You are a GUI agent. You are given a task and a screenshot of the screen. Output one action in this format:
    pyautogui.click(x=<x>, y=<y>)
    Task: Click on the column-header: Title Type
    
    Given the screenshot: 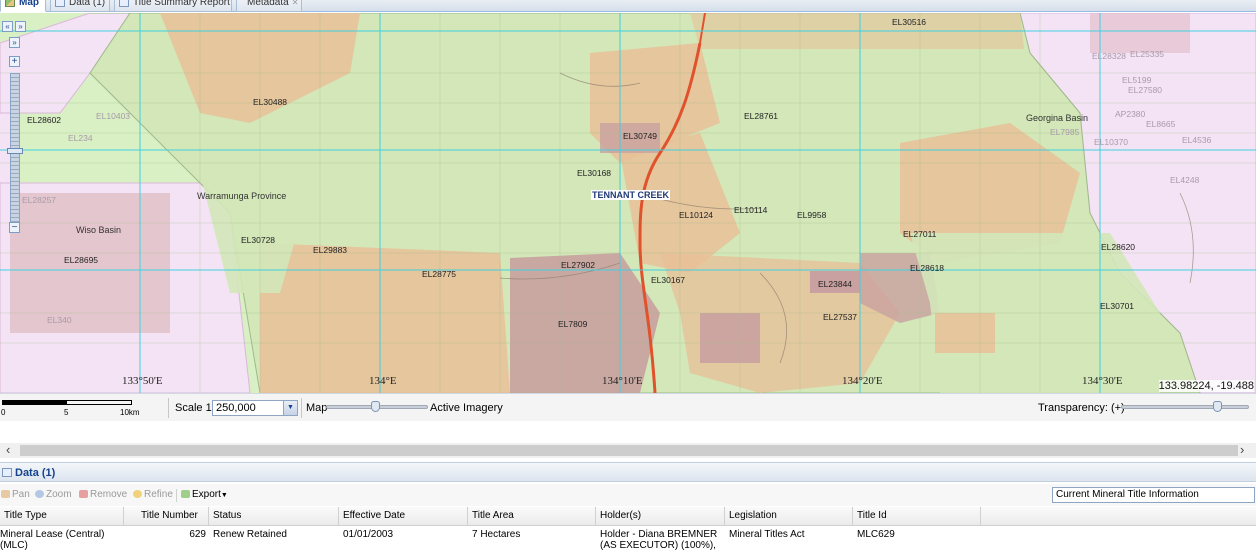 What is the action you would take?
    pyautogui.click(x=62, y=516)
    